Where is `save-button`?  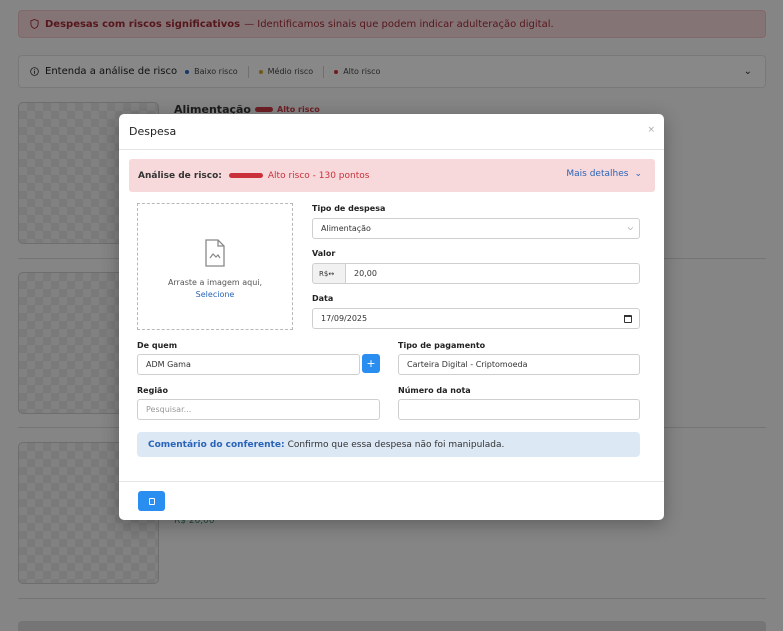 save-button is located at coordinates (151, 501).